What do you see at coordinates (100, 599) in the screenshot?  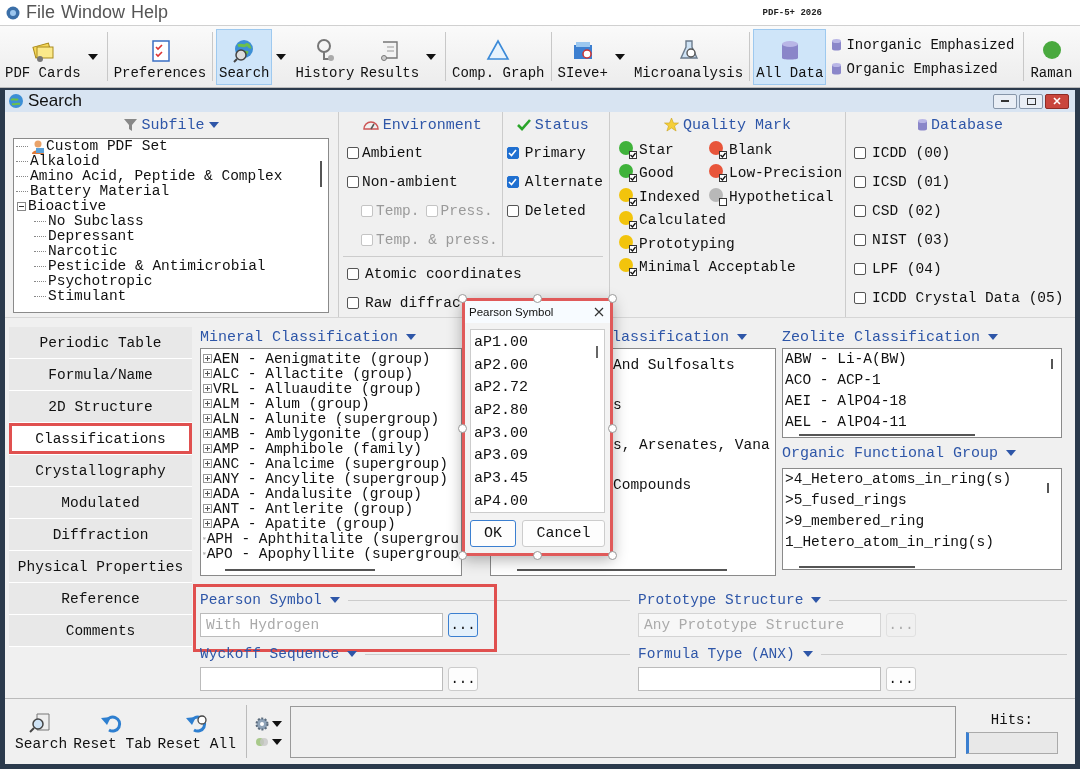 I see `tab: Reference` at bounding box center [100, 599].